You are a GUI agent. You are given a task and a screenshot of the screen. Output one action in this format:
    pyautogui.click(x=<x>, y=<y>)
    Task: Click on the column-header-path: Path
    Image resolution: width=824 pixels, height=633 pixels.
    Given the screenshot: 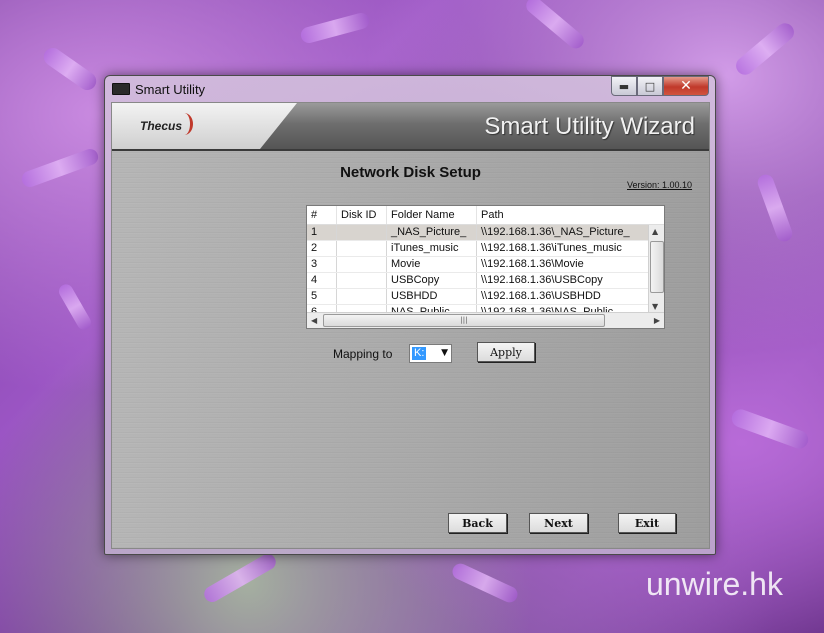 What is the action you would take?
    pyautogui.click(x=563, y=215)
    